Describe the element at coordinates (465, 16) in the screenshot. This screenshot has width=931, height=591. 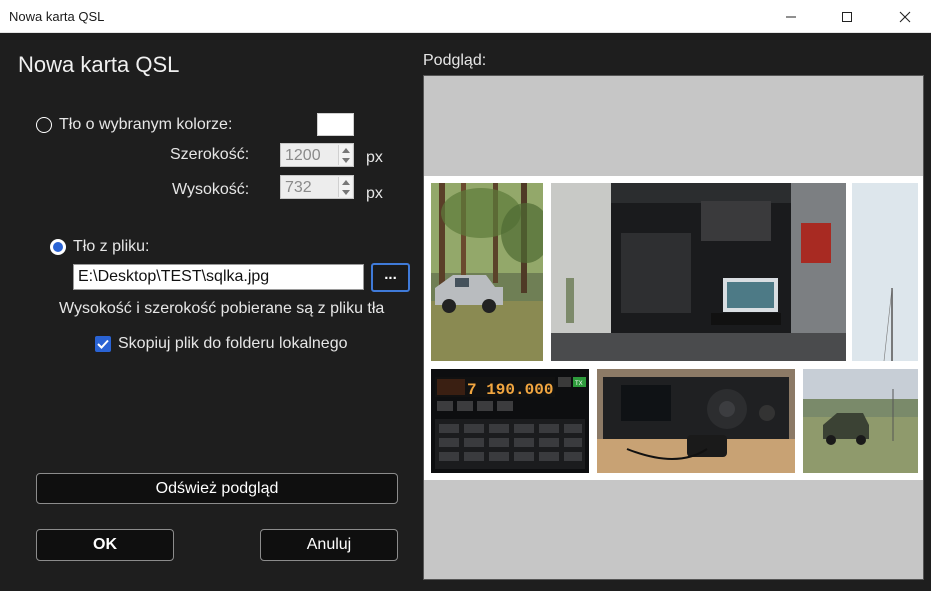
I see `title-bar: Nowa karta QSL` at that location.